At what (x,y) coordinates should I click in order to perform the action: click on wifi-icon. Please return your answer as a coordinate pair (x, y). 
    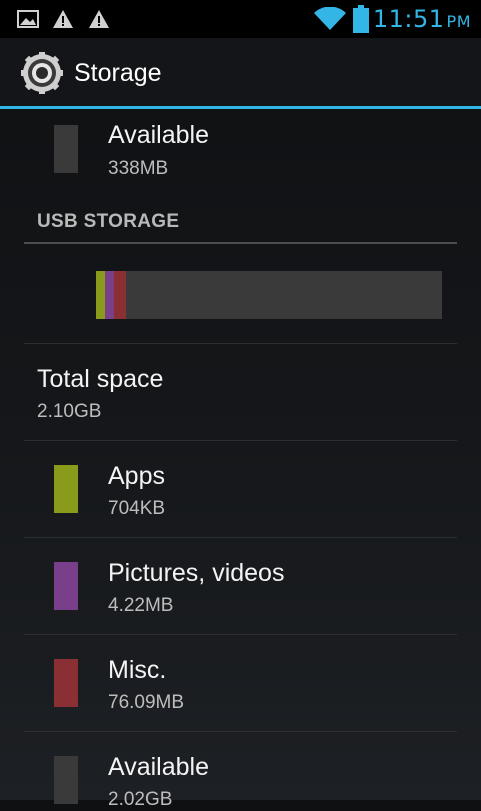
    Looking at the image, I should click on (330, 18).